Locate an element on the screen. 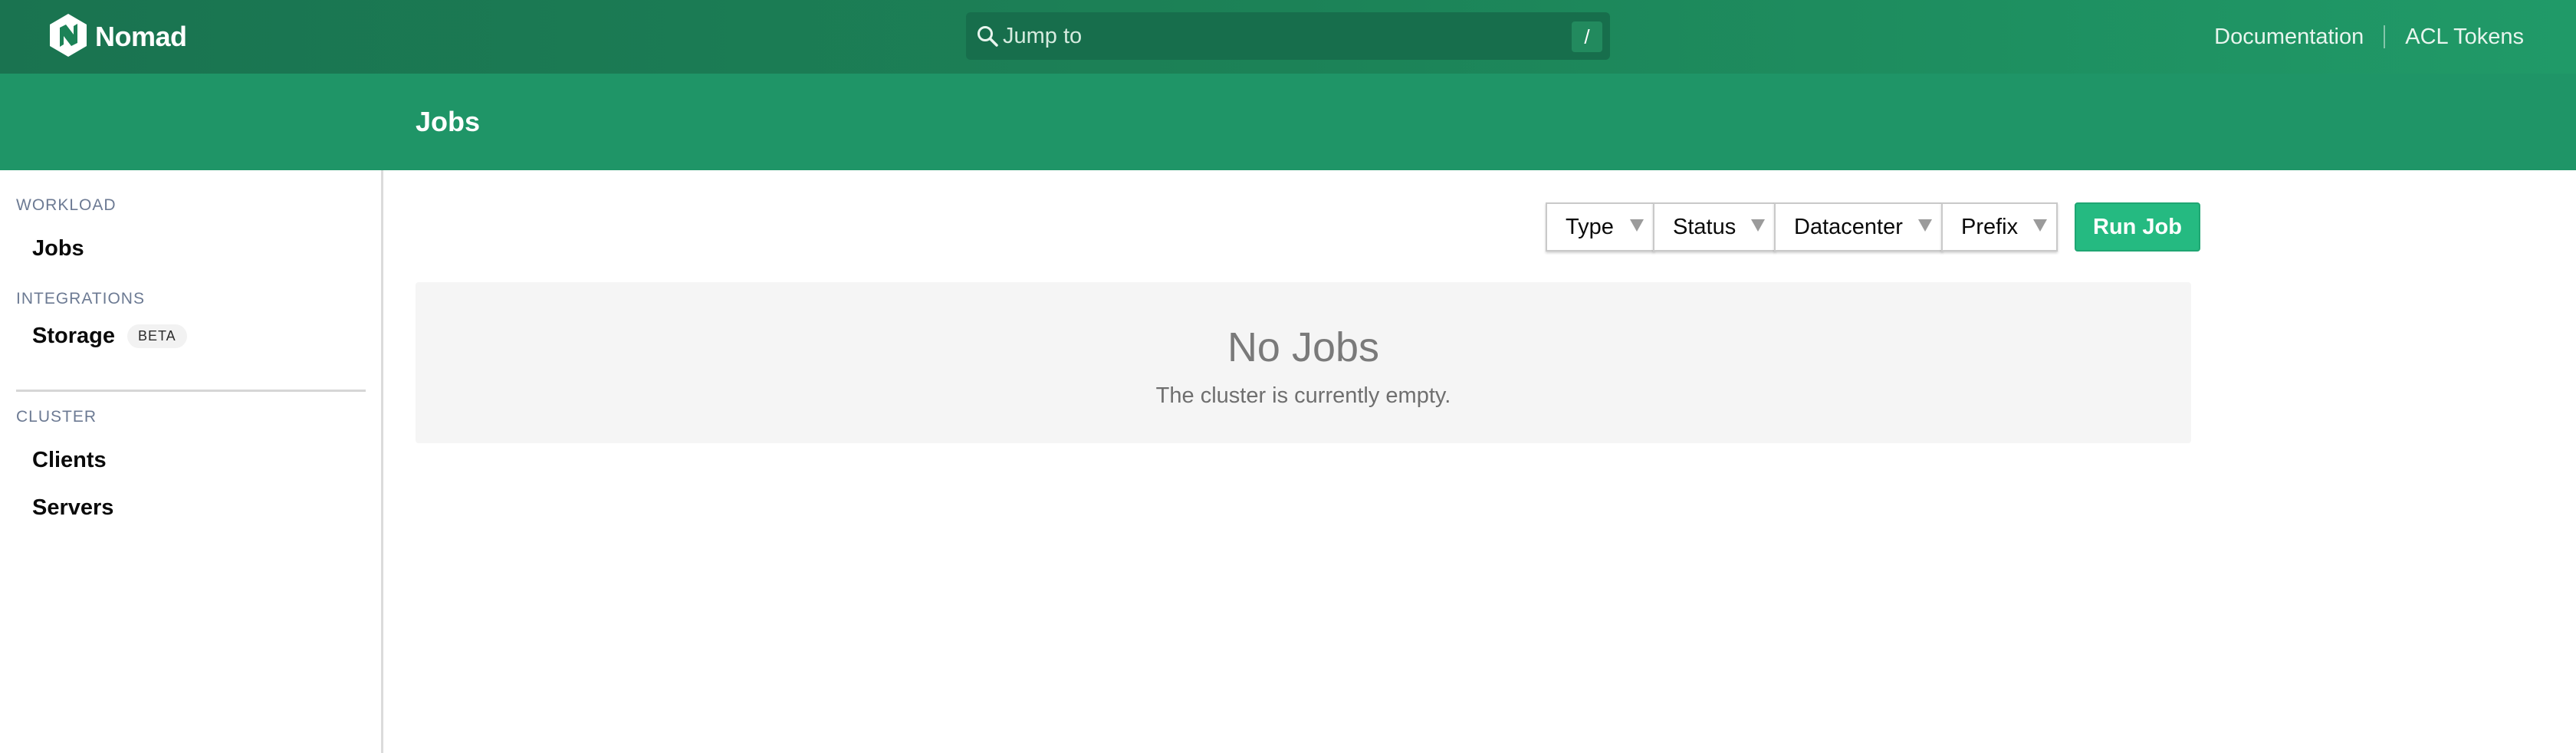 The image size is (2576, 753). brand-link: Nomad is located at coordinates (118, 37).